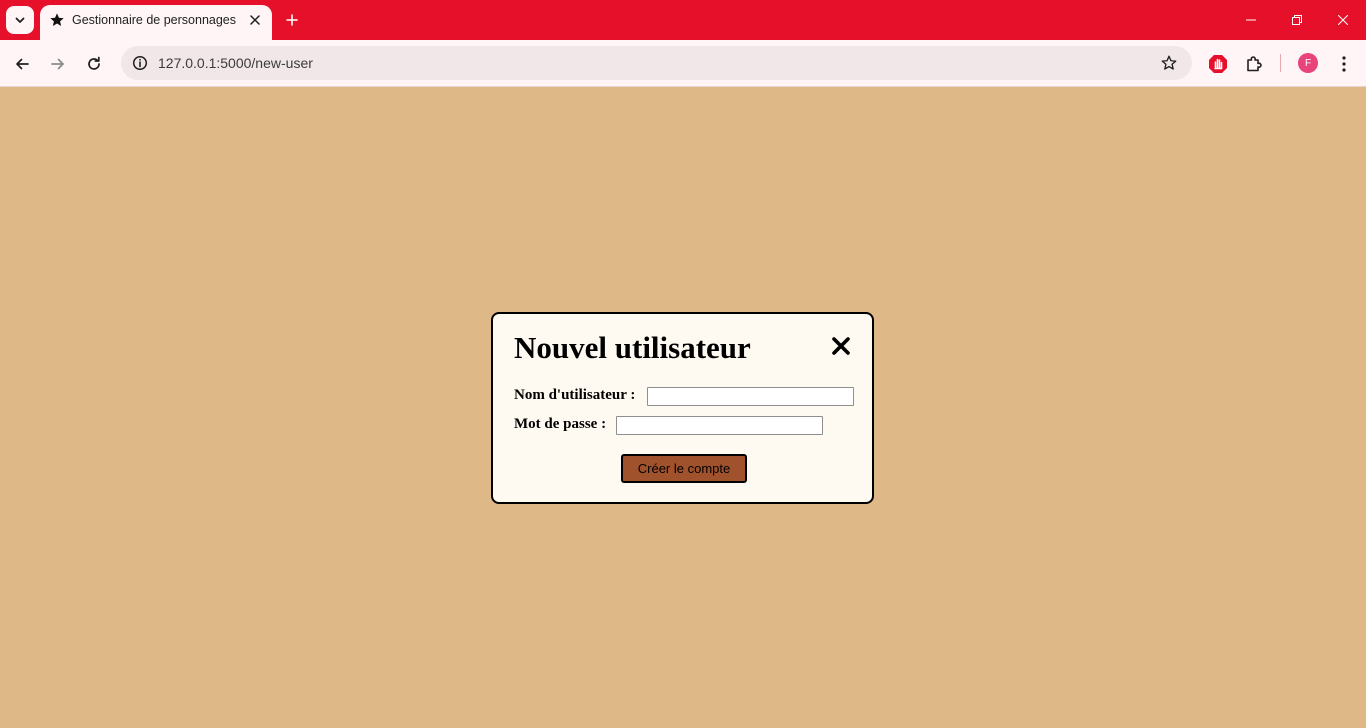 The image size is (1366, 728). I want to click on toolbar-separator, so click(1280, 63).